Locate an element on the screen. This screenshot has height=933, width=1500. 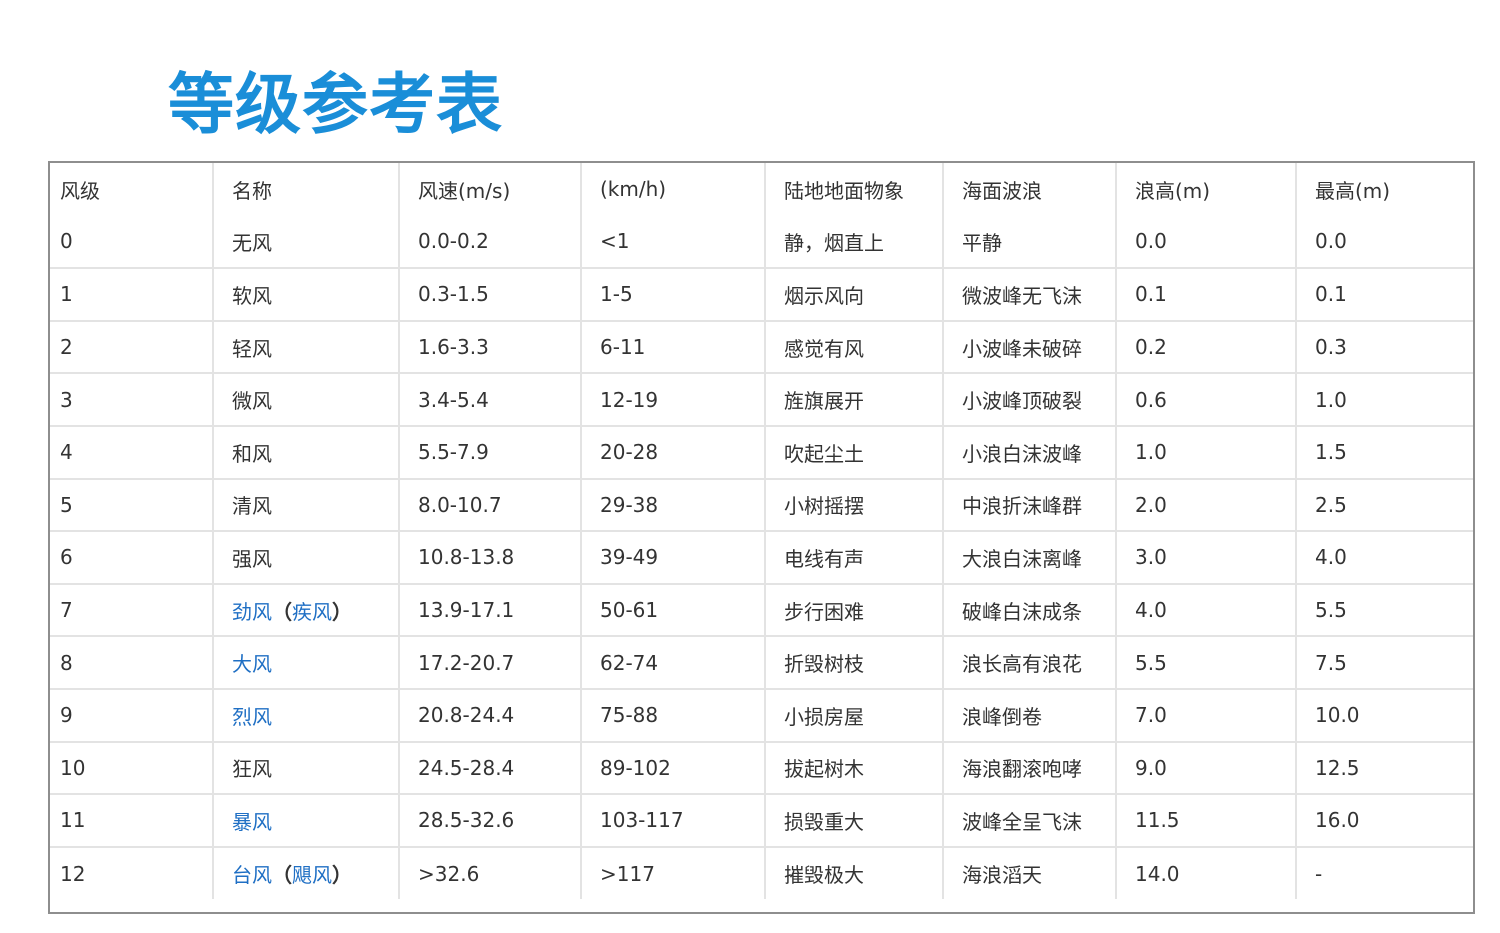
table-row: 3 微风 3.4-5.4 12-19 旌旗展开 小波峰顶破裂 0.6 1.0 is located at coordinates (761, 400).